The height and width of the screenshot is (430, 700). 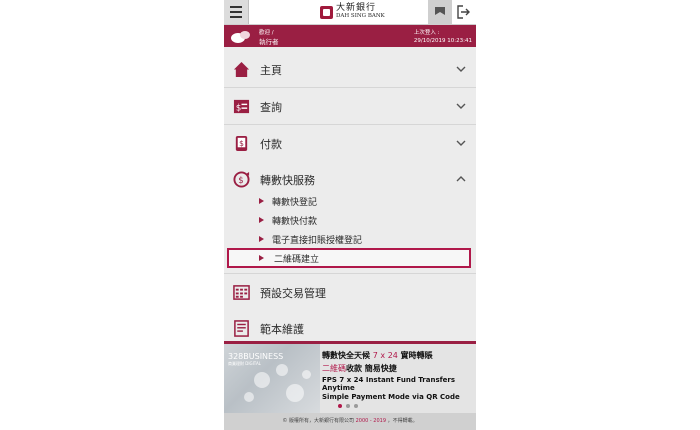 I want to click on top-bar: 大新銀行 DAH SING BANK, so click(x=350, y=12).